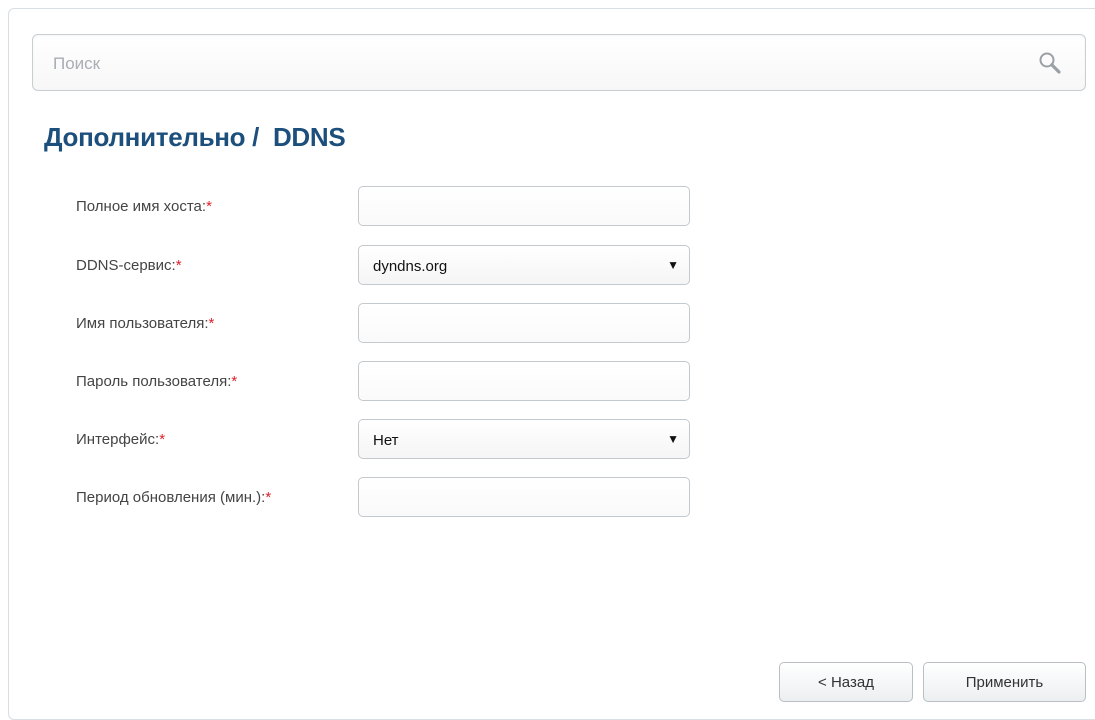  I want to click on username-label: Имя пользователя:*, so click(145, 324).